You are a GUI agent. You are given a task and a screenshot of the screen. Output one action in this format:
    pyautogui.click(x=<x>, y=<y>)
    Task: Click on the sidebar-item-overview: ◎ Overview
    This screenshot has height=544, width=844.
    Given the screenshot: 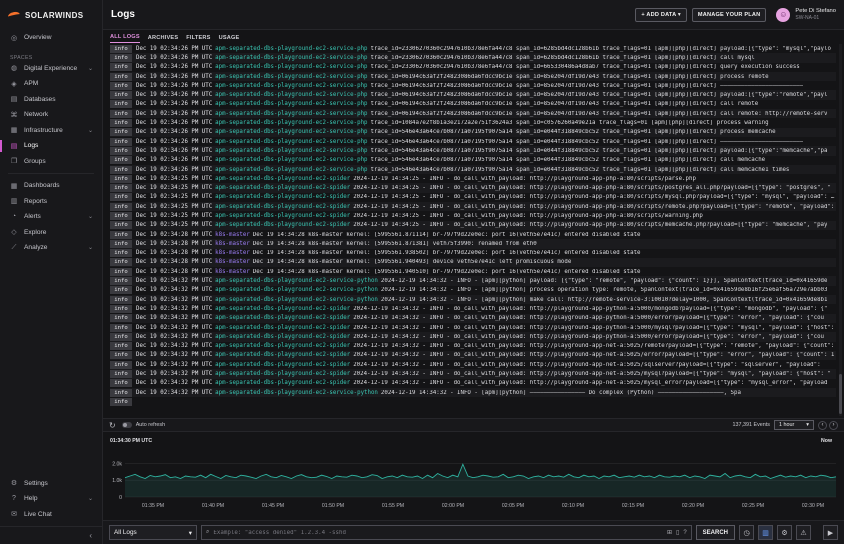 What is the action you would take?
    pyautogui.click(x=51, y=38)
    